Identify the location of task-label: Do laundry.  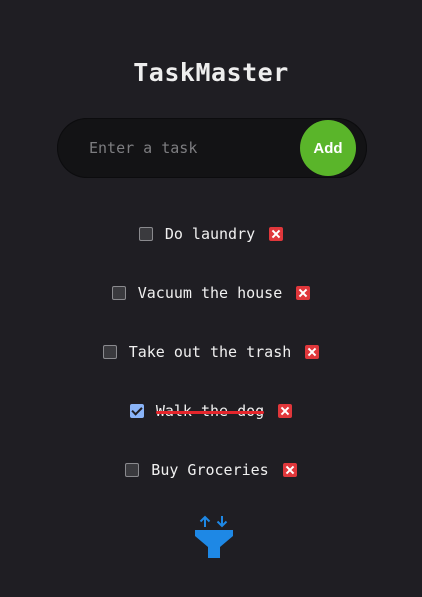
(210, 234).